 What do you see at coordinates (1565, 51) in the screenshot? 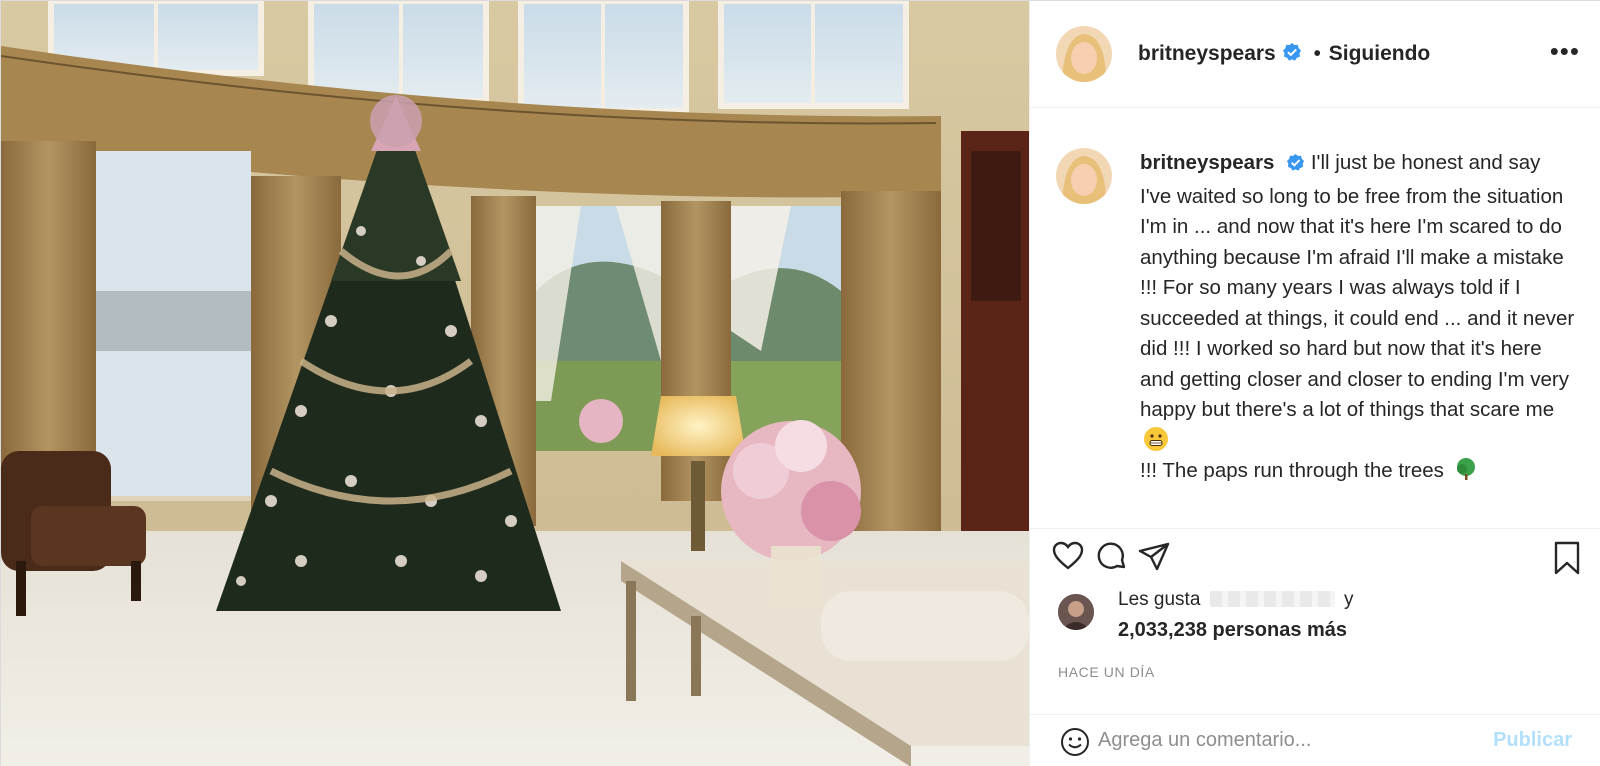
I see `ellipsis-icon: •••` at bounding box center [1565, 51].